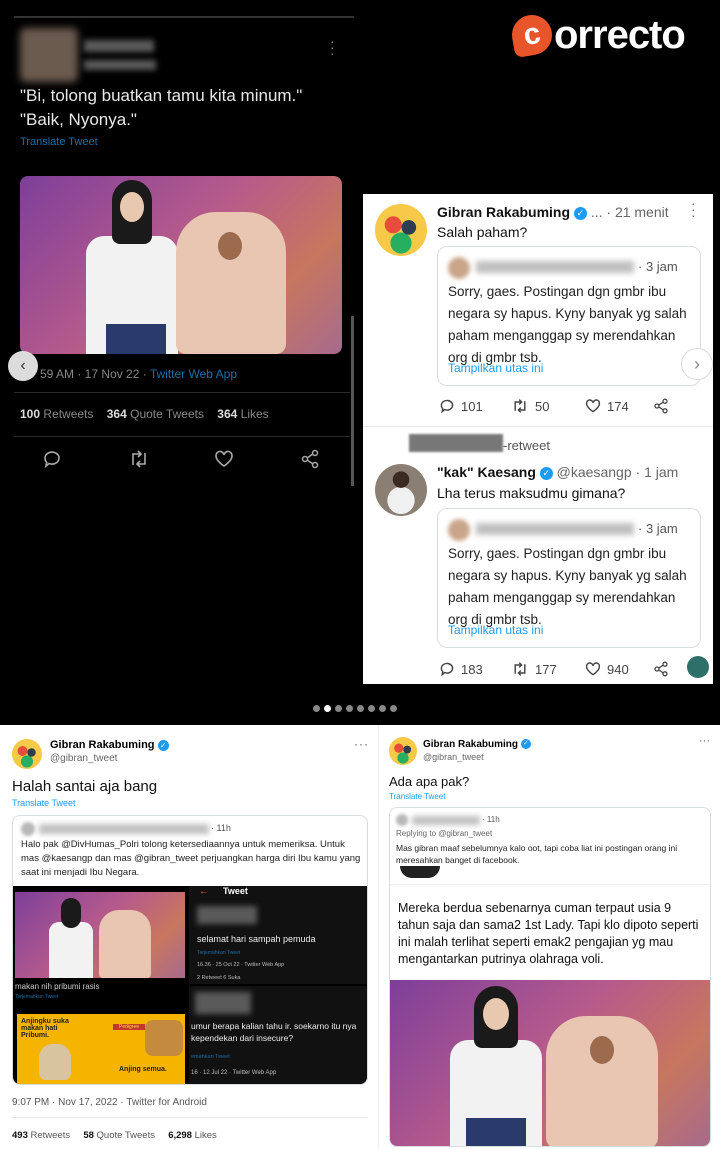 The width and height of the screenshot is (720, 1149). What do you see at coordinates (83, 758) in the screenshot?
I see `left-handle: @gibran_tweet` at bounding box center [83, 758].